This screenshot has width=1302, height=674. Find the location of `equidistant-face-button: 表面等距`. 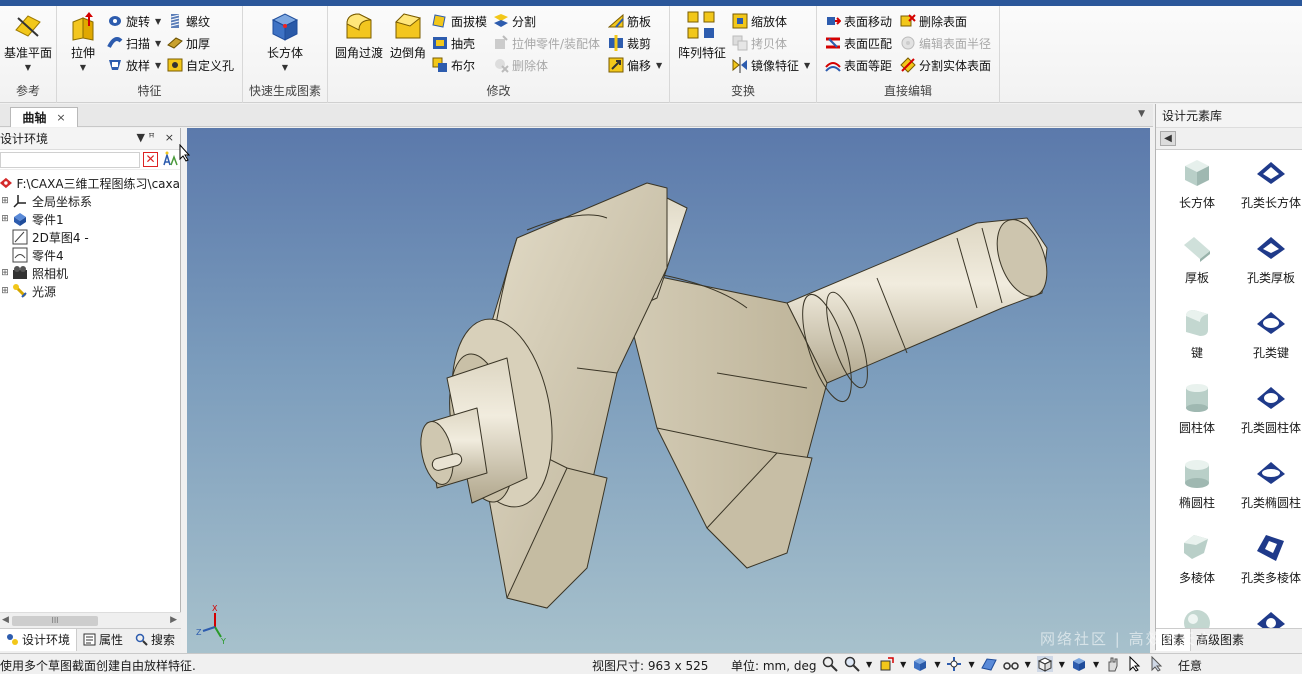

equidistant-face-button: 表面等距 is located at coordinates (858, 65).